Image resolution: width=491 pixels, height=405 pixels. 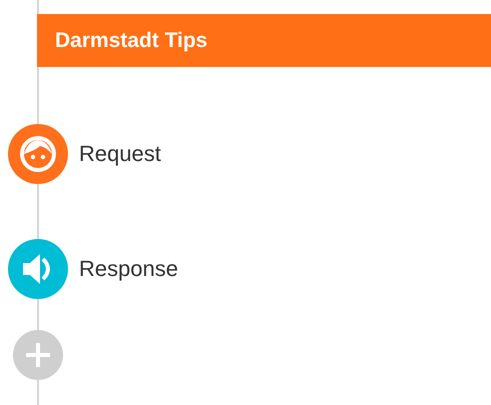 What do you see at coordinates (128, 269) in the screenshot?
I see `step-label: Response` at bounding box center [128, 269].